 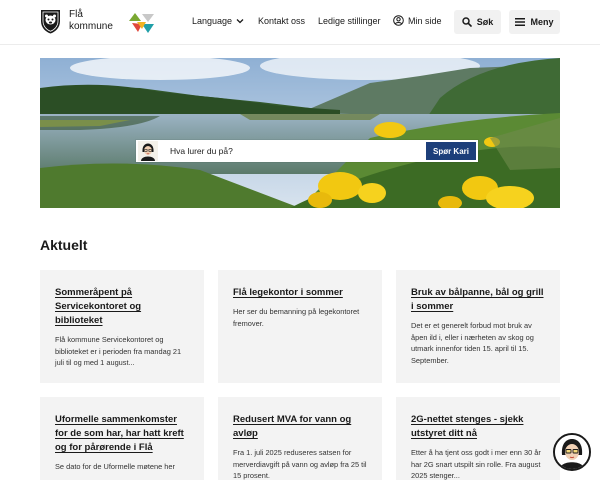 I want to click on news-card-title: Redusert MVA for vann og avløp, so click(x=300, y=427).